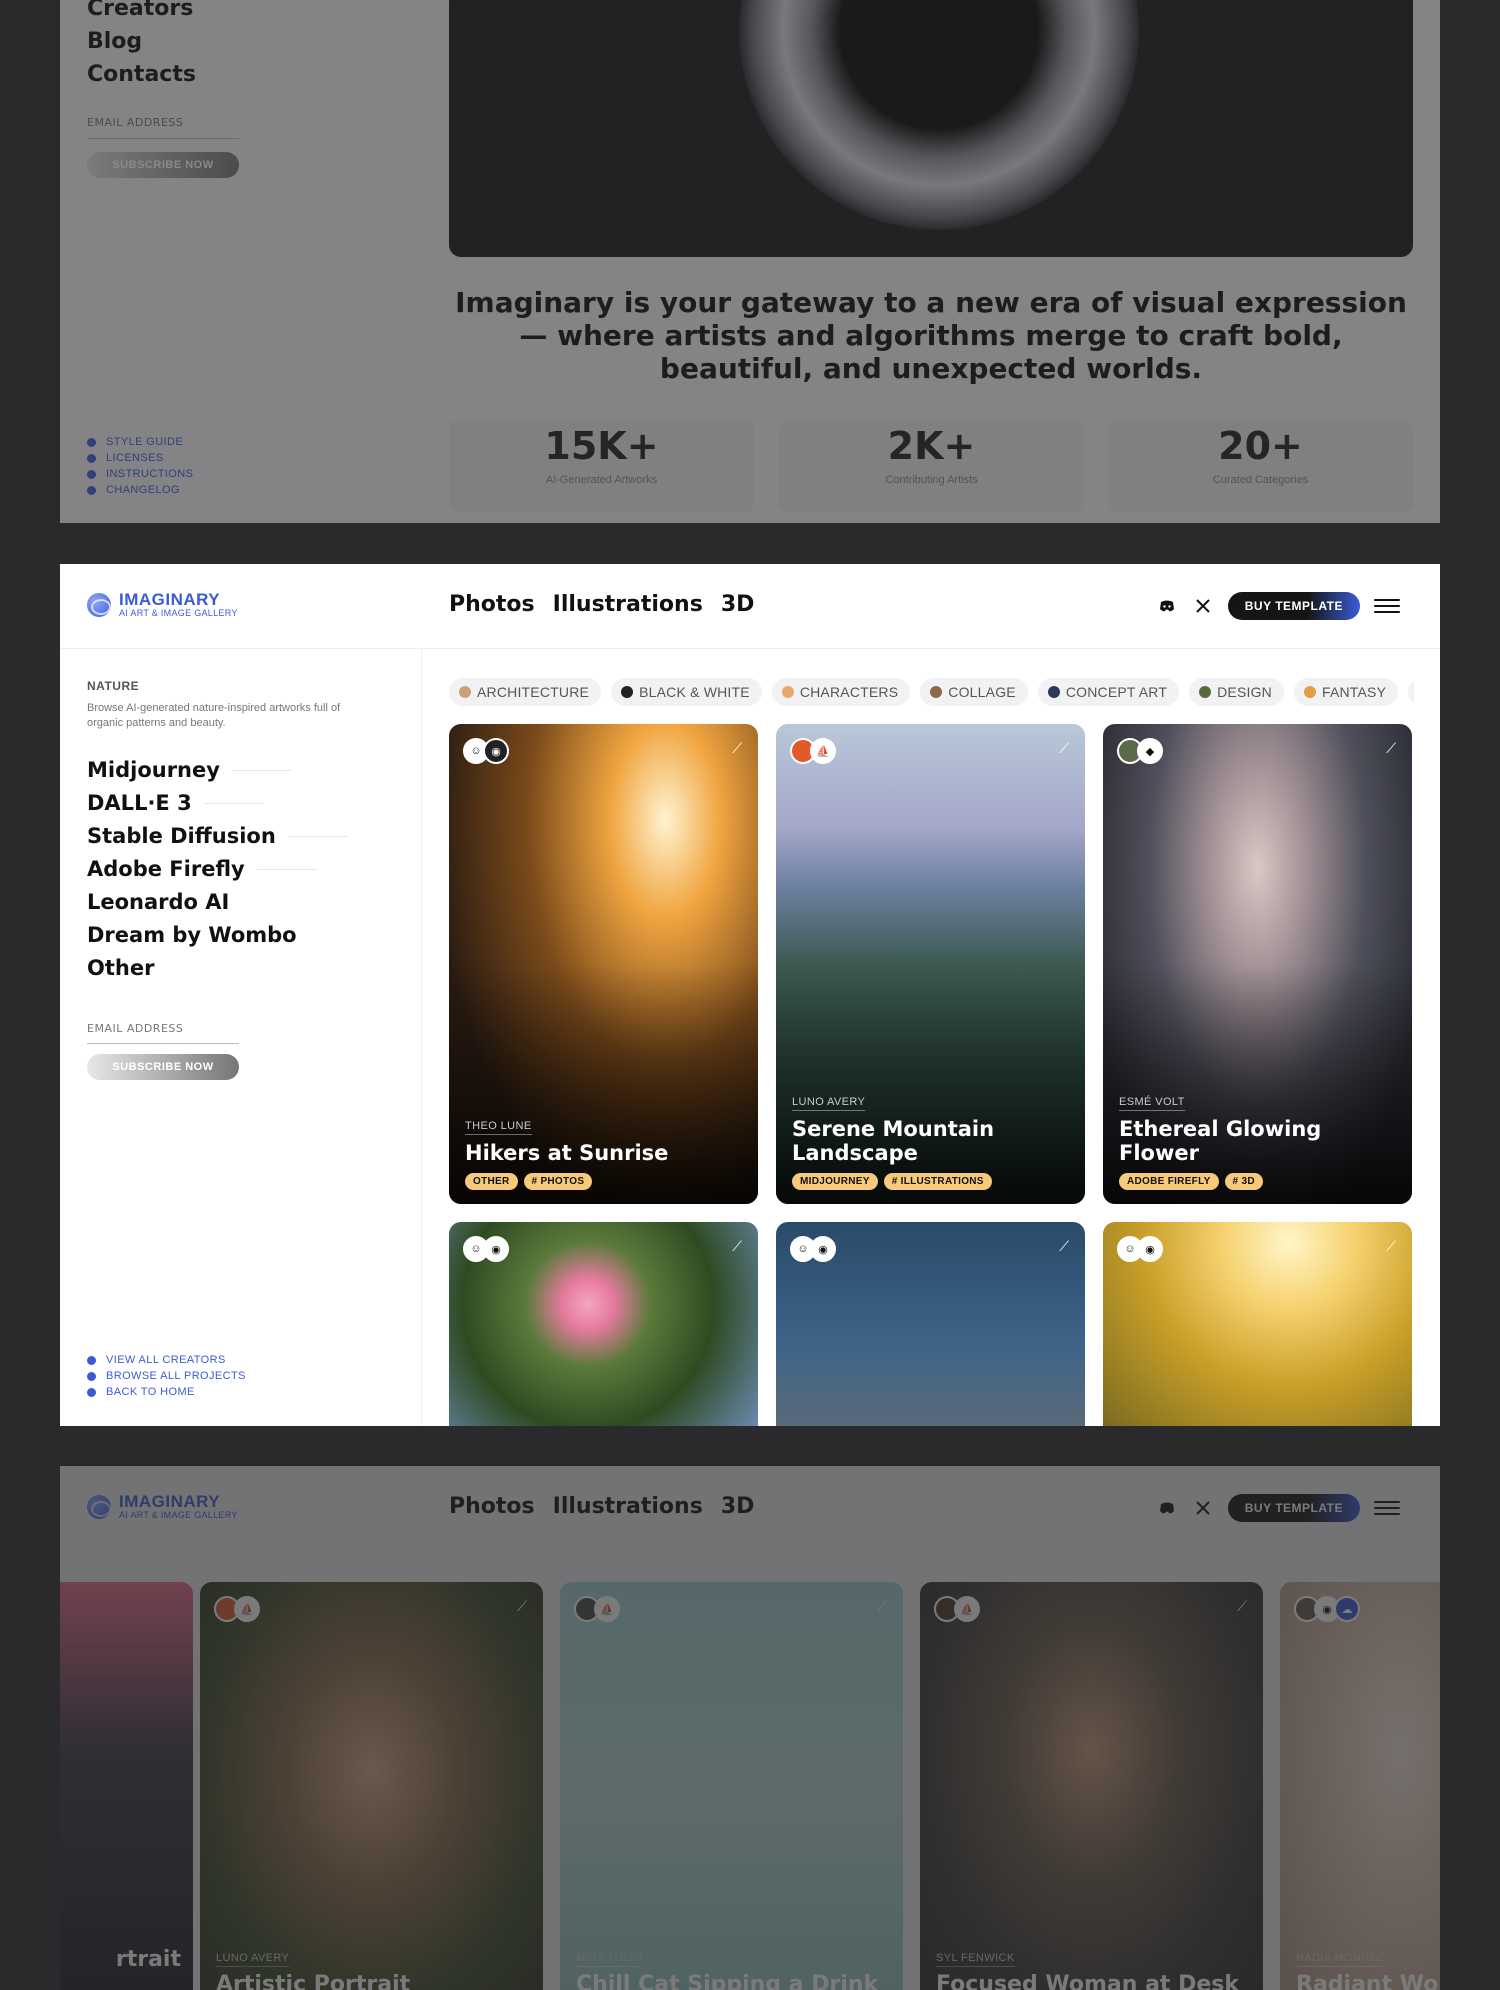  I want to click on footer-link: BACK TO HOME, so click(166, 1392).